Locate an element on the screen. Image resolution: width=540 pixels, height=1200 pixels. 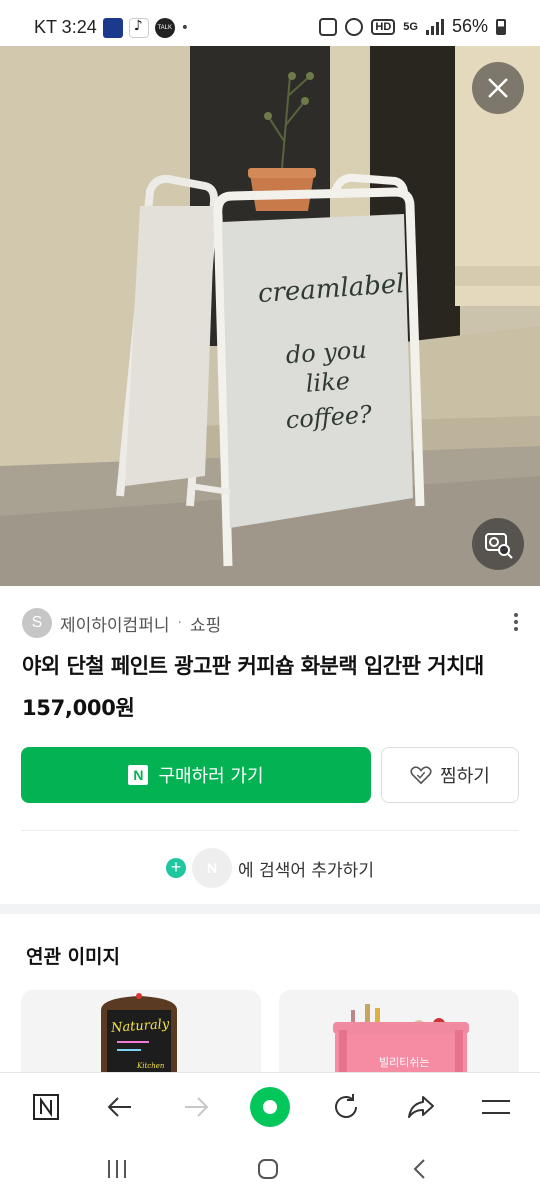
close-icon is located at coordinates (498, 88).